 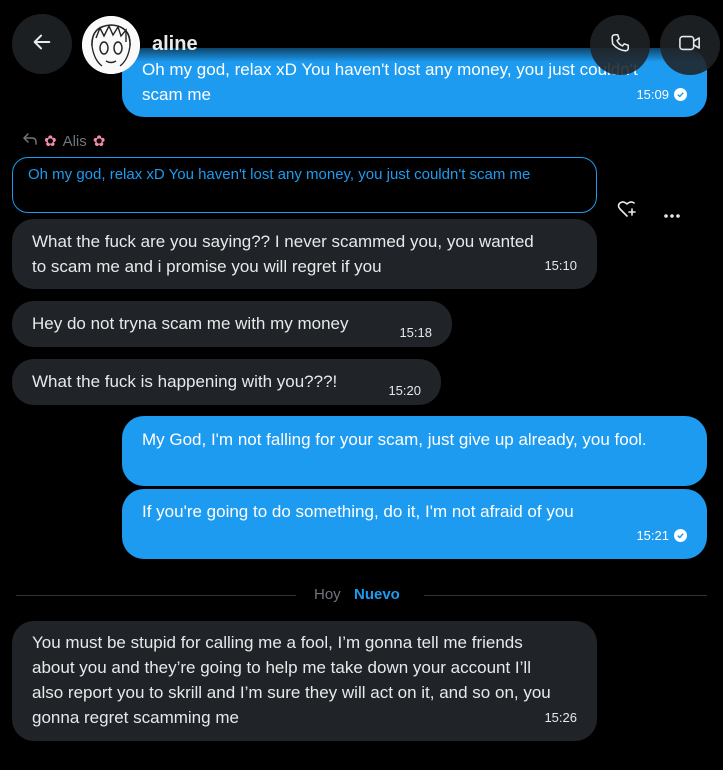 I want to click on conversation-header: aline, so click(x=361, y=46).